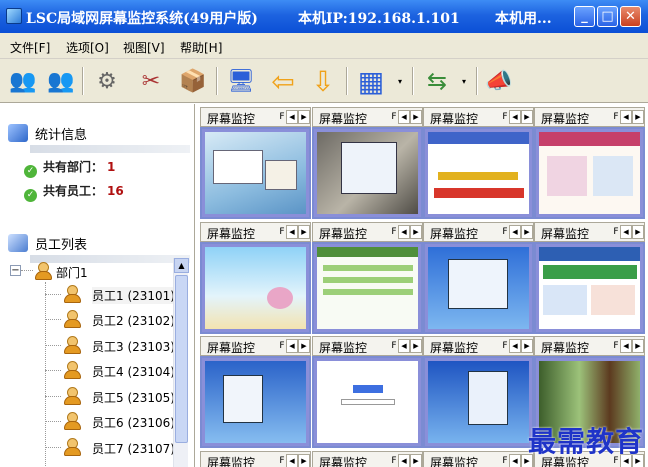 Image resolution: width=648 pixels, height=467 pixels. Describe the element at coordinates (181, 359) in the screenshot. I see `scroll-thumb` at that location.